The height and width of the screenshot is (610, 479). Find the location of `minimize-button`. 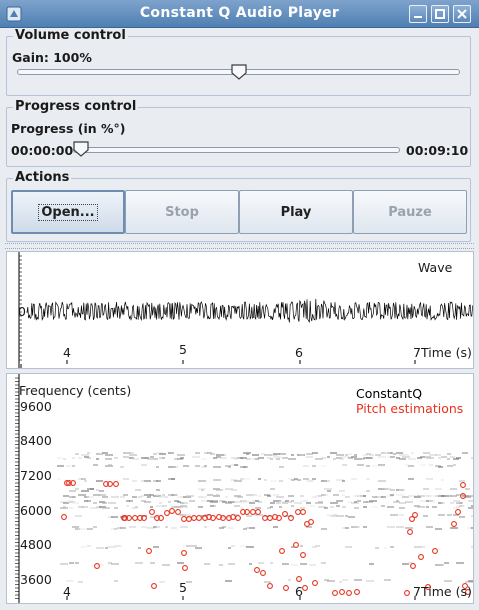

minimize-button is located at coordinates (418, 14).